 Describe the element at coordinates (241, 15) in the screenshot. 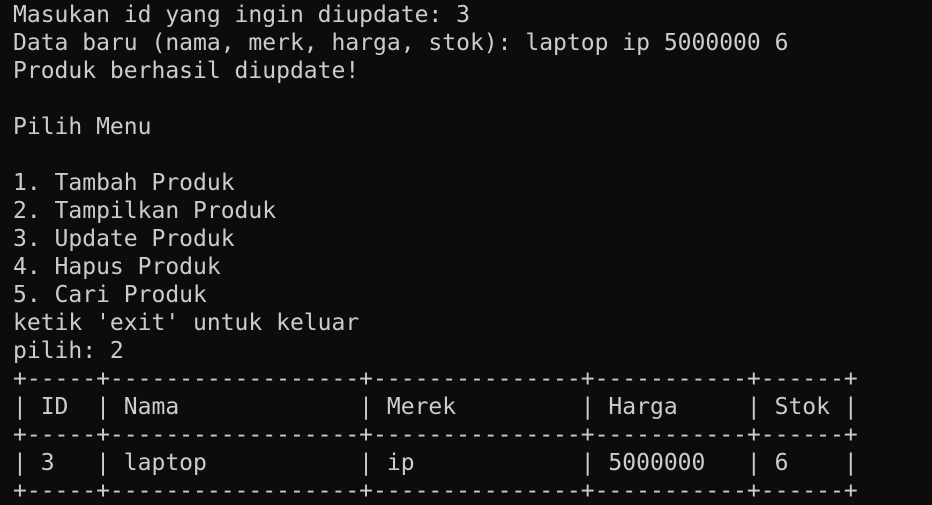

I see `update-id-prompt-line: Masukan id yang ingin diupdate: 3` at that location.